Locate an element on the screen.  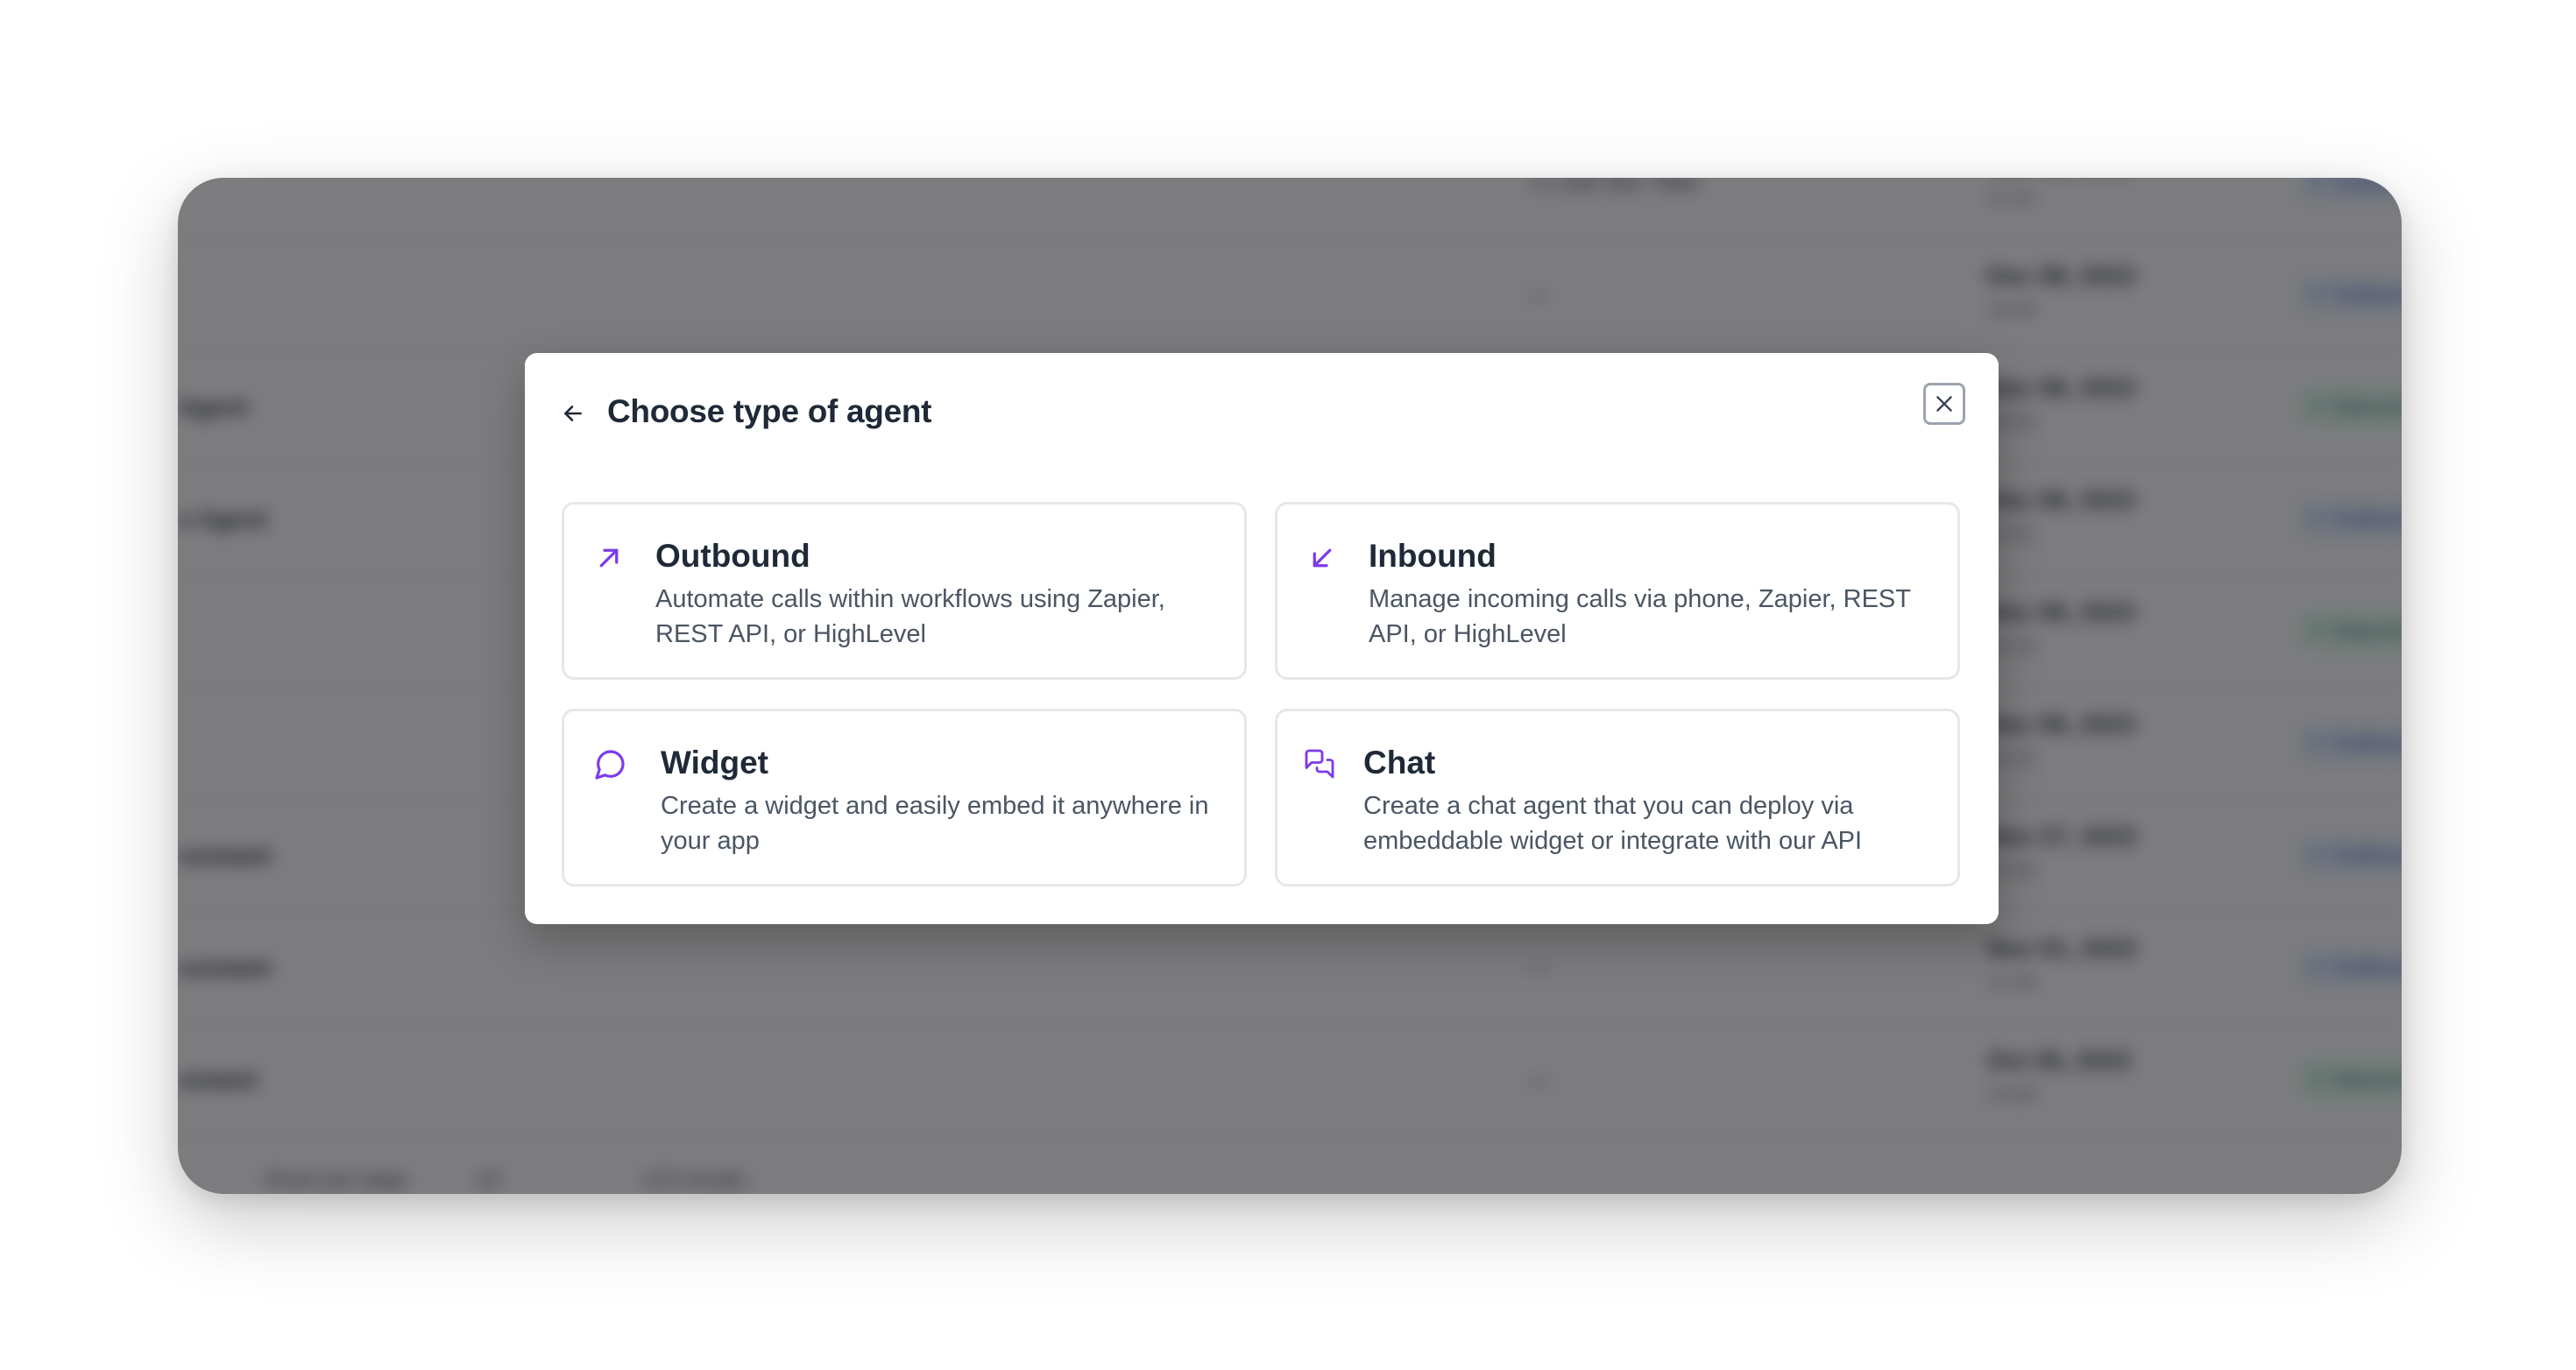
back-button is located at coordinates (573, 414).